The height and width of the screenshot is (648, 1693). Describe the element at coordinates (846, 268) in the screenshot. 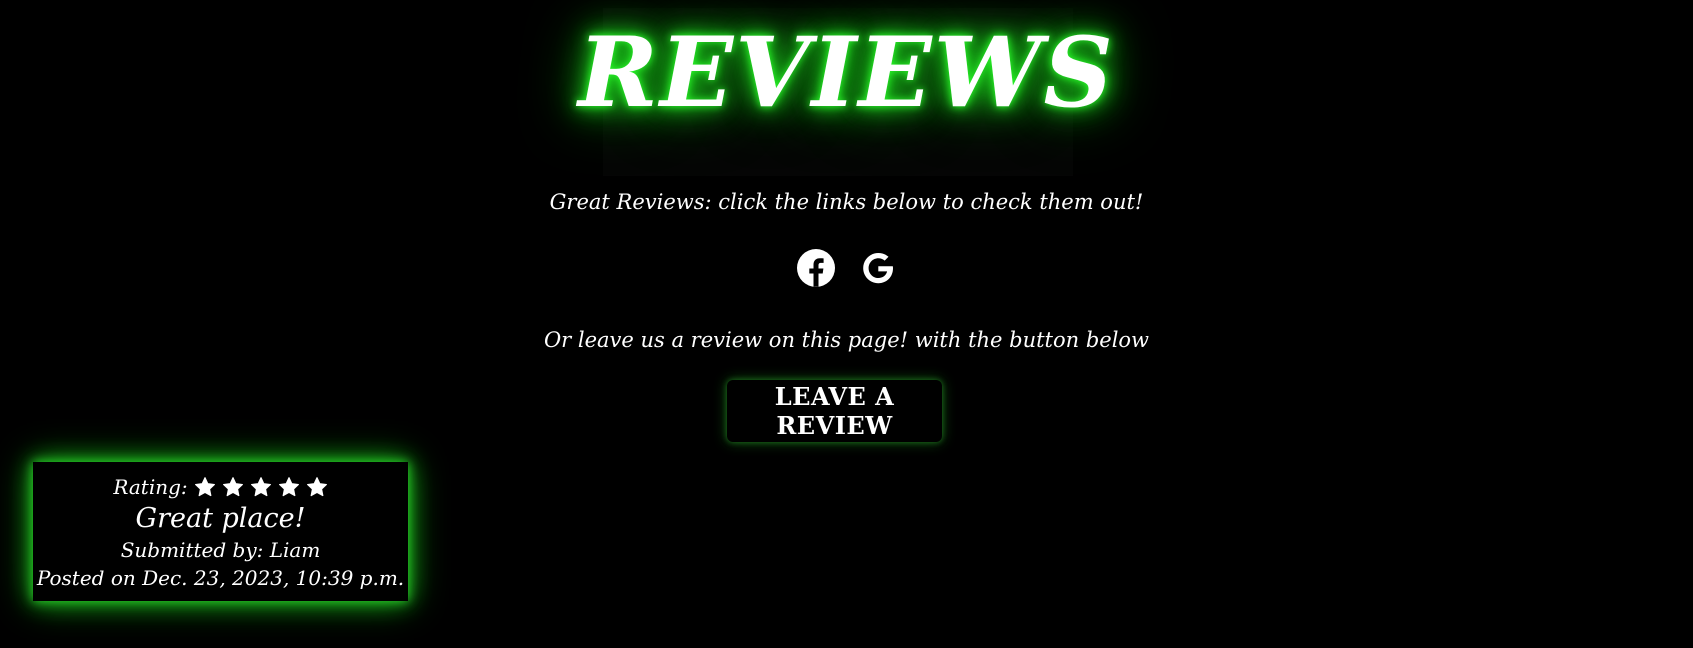

I see `social-links` at that location.